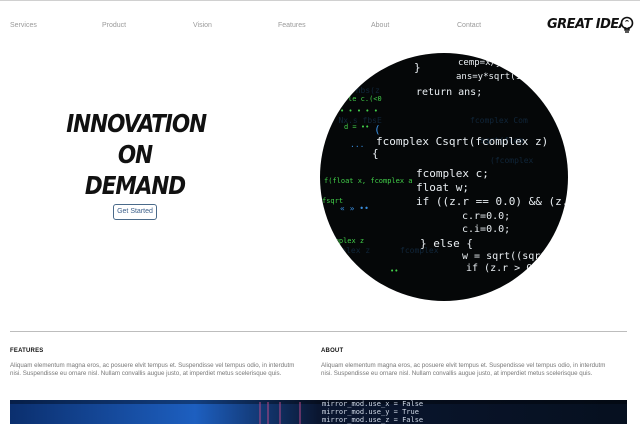 The image size is (640, 424). I want to click on code-line: ans=y*sqrt(1.0+temp*t, so click(512, 77).